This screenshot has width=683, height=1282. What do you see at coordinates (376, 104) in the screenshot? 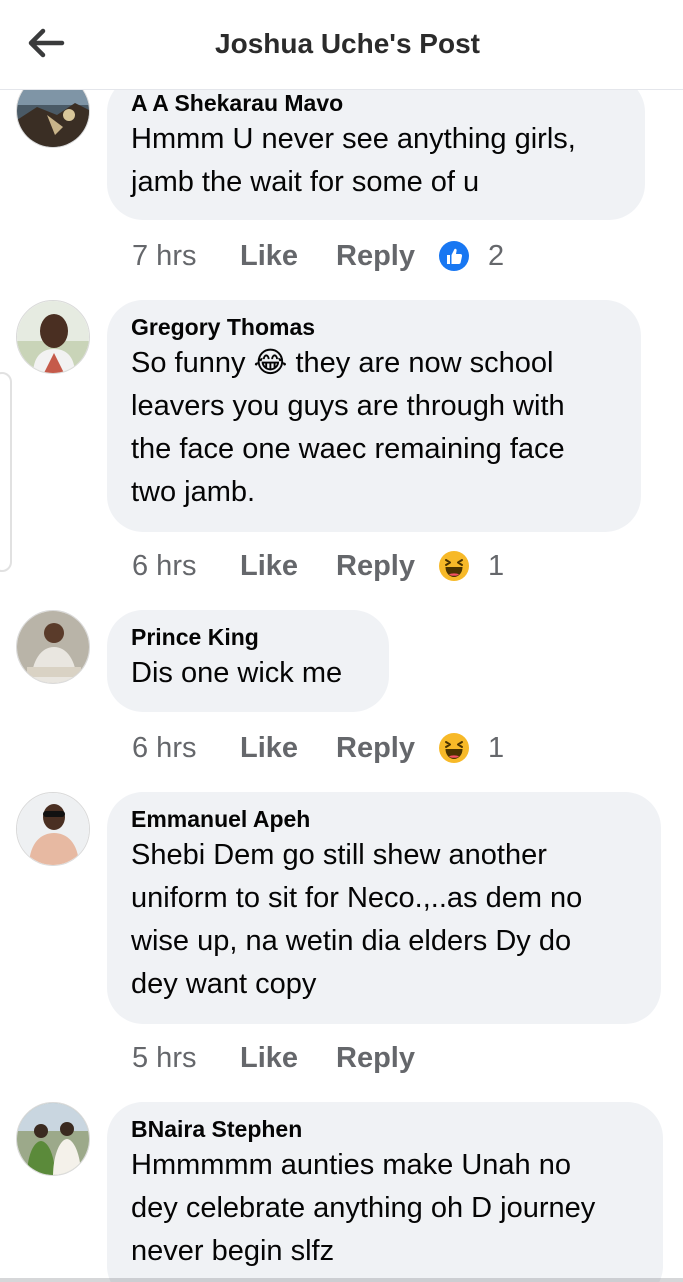
I see `comment-author: A A Shekarau Mavo` at bounding box center [376, 104].